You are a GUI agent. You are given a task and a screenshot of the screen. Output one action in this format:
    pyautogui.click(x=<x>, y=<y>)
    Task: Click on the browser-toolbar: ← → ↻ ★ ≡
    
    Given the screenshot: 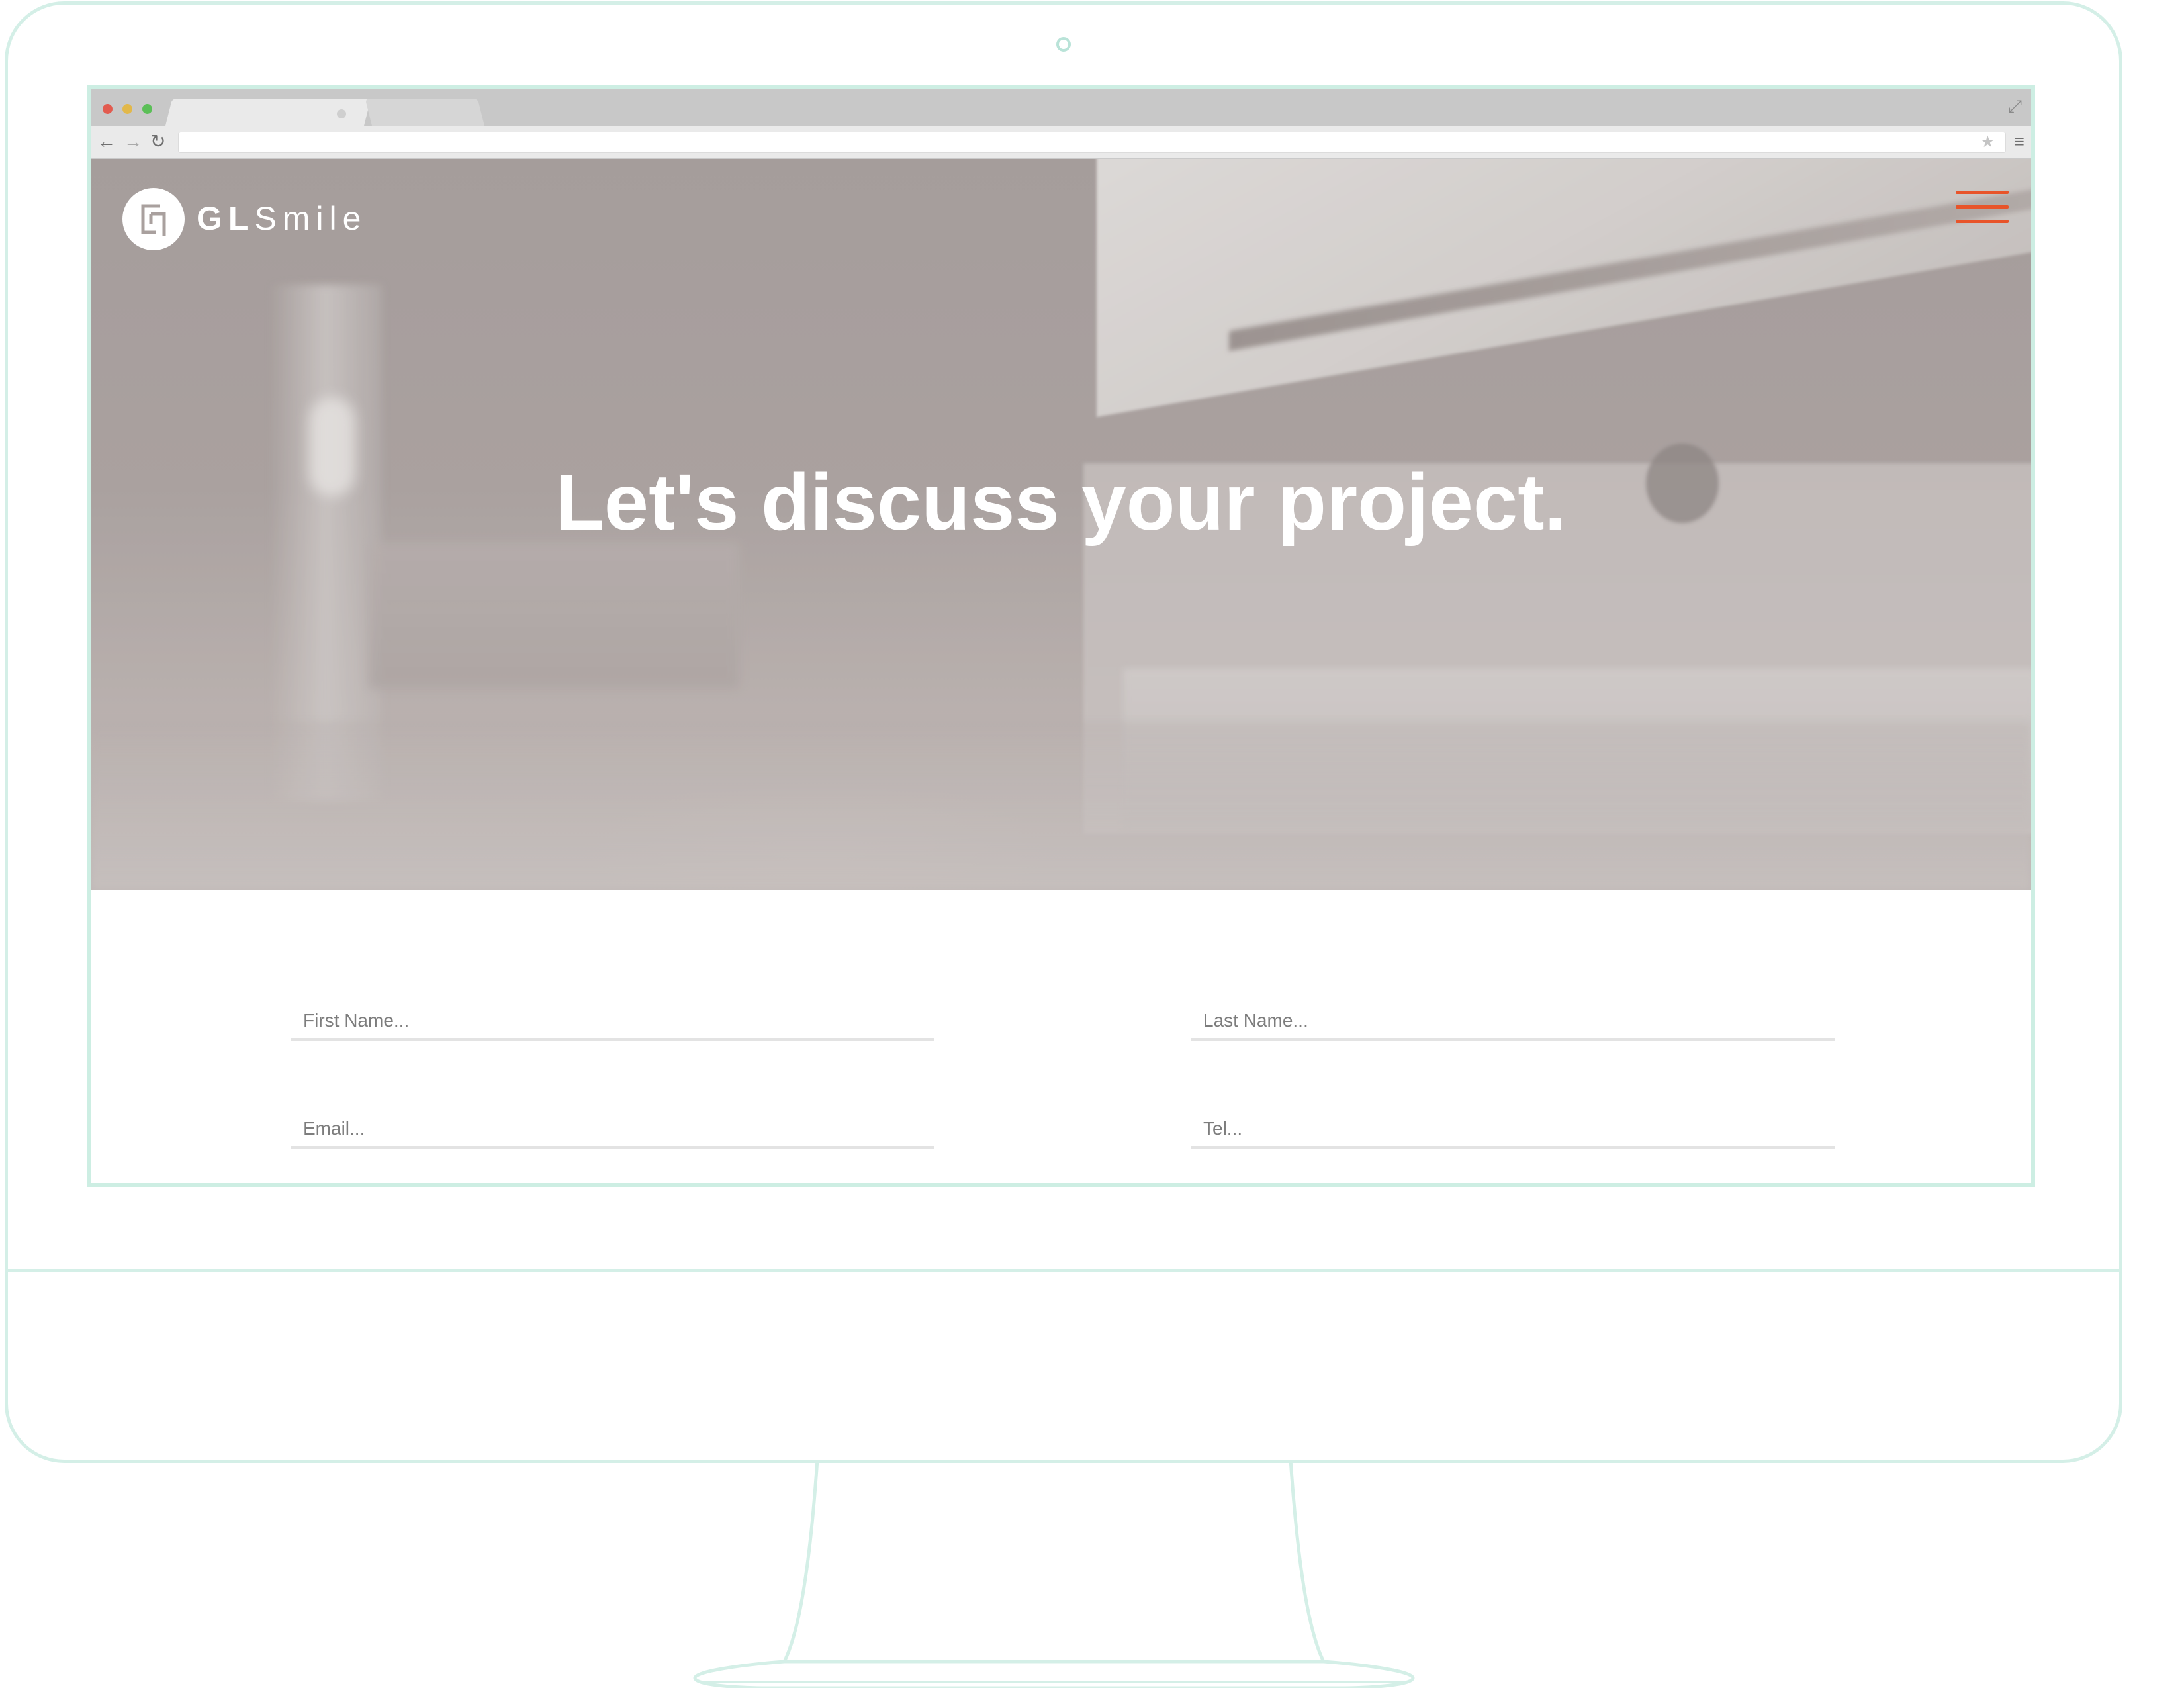 What is the action you would take?
    pyautogui.click(x=1061, y=142)
    